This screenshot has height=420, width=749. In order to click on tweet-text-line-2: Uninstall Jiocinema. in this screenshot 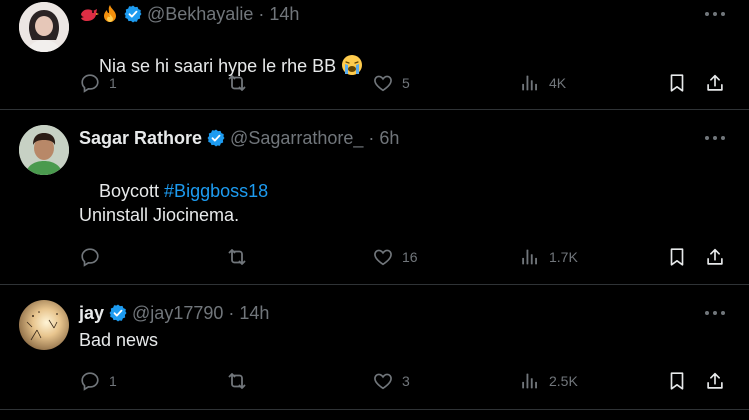, I will do `click(159, 215)`.